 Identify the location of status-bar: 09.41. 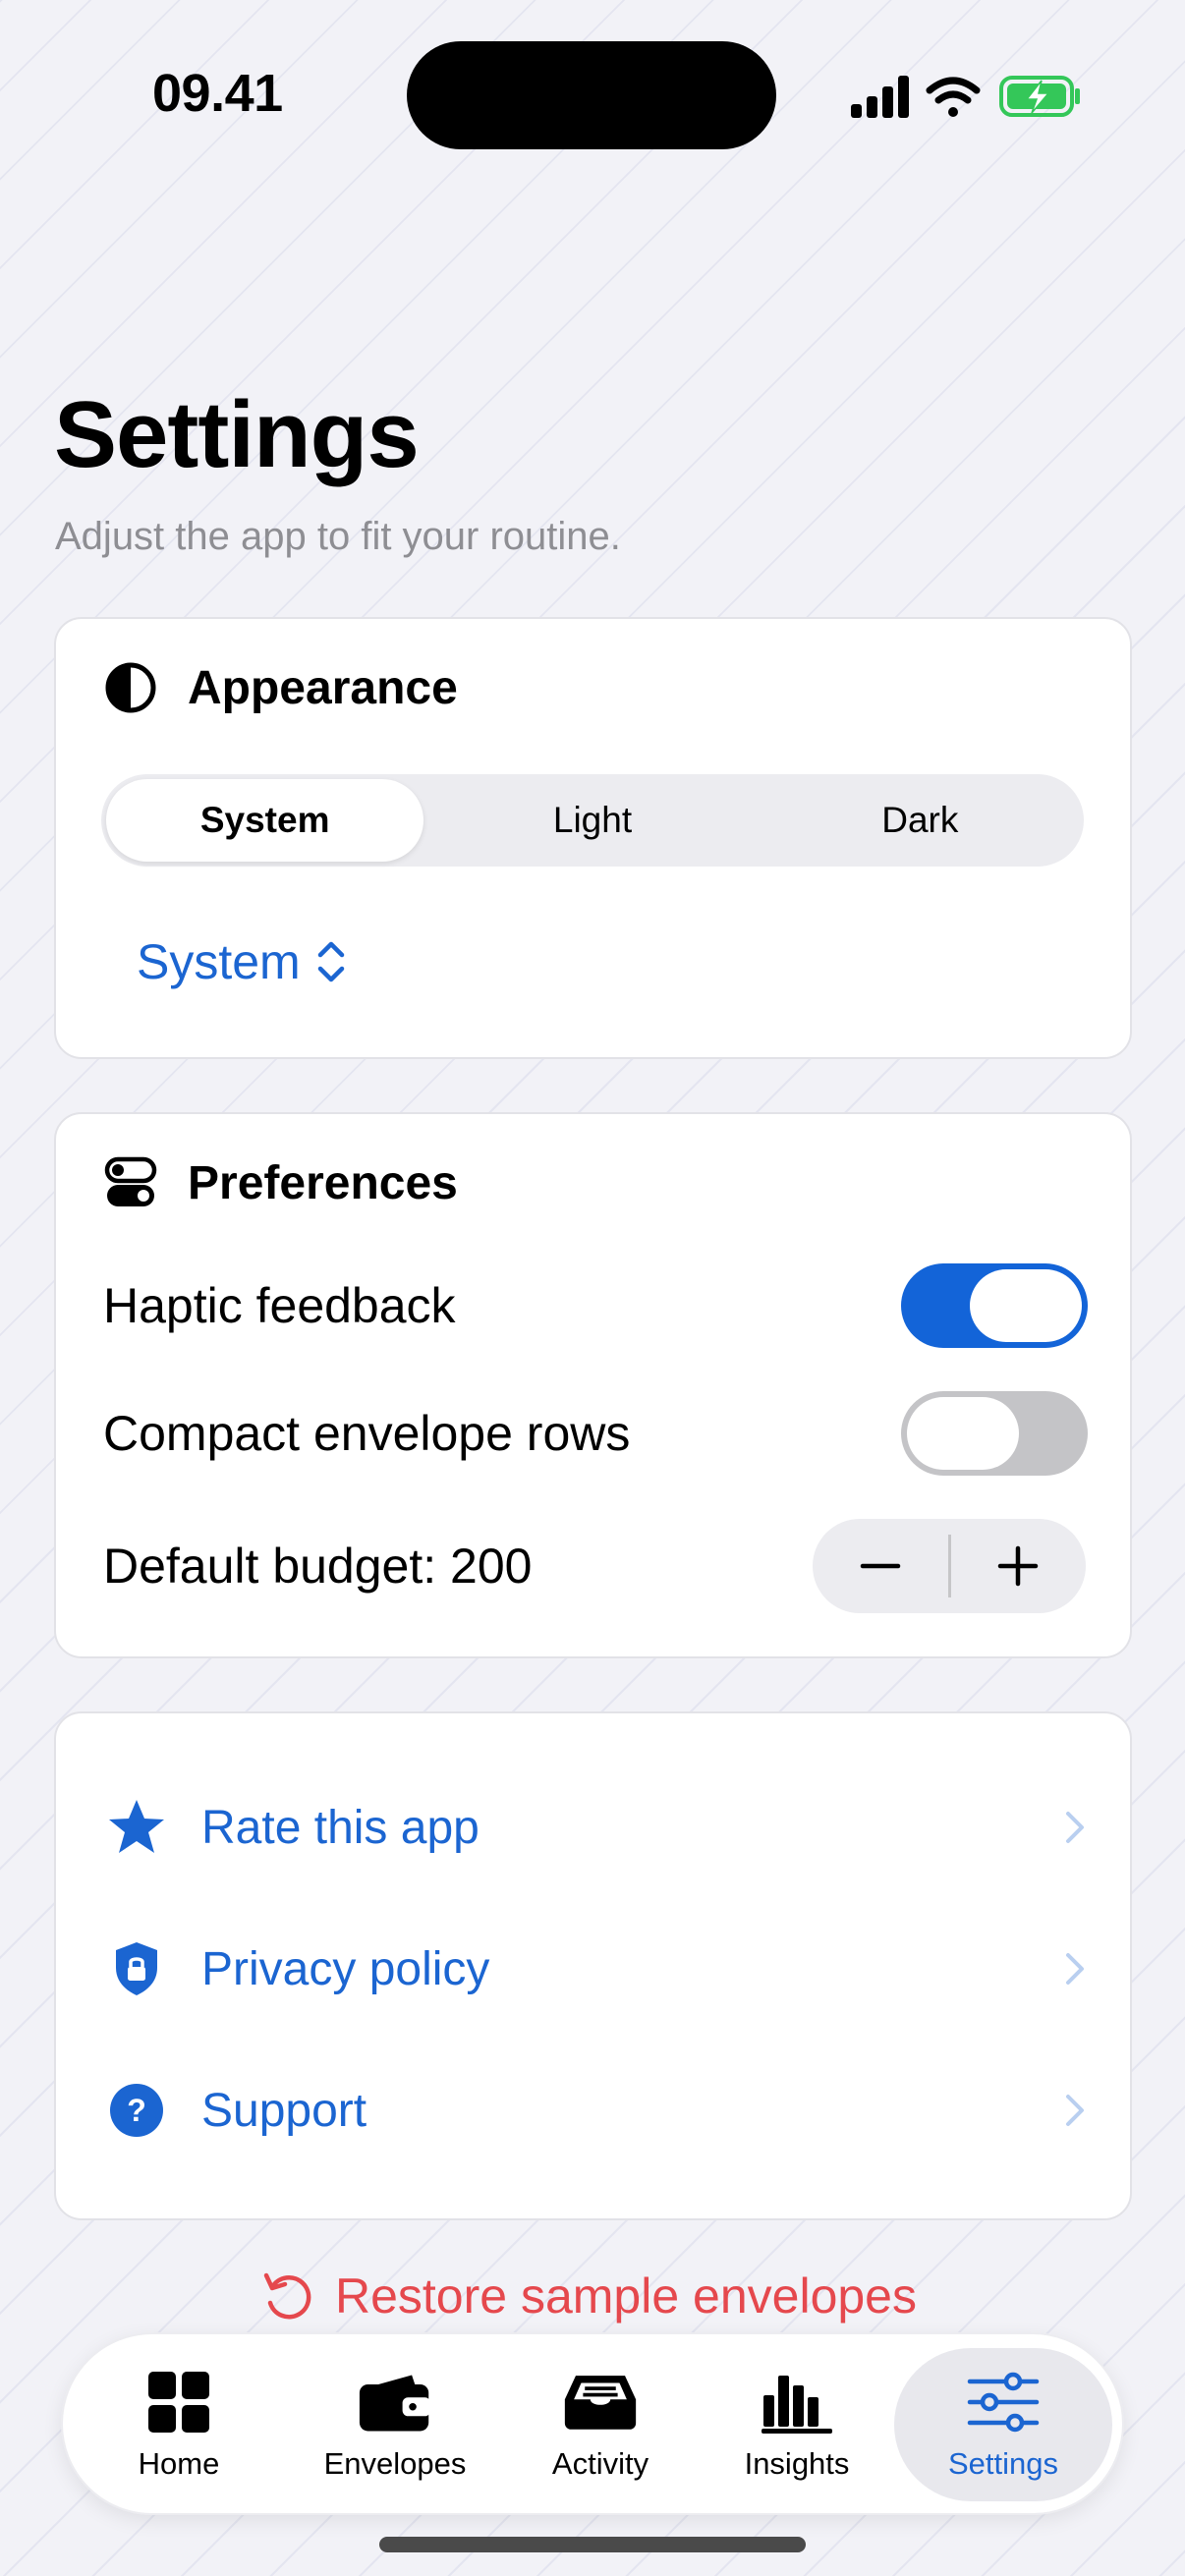
(592, 98).